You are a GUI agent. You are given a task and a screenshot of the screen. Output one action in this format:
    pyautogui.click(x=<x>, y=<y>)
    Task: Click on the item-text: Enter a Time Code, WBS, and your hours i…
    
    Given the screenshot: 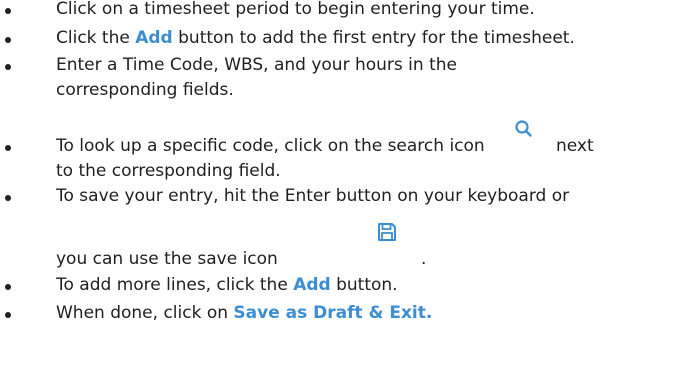 What is the action you would take?
    pyautogui.click(x=256, y=65)
    